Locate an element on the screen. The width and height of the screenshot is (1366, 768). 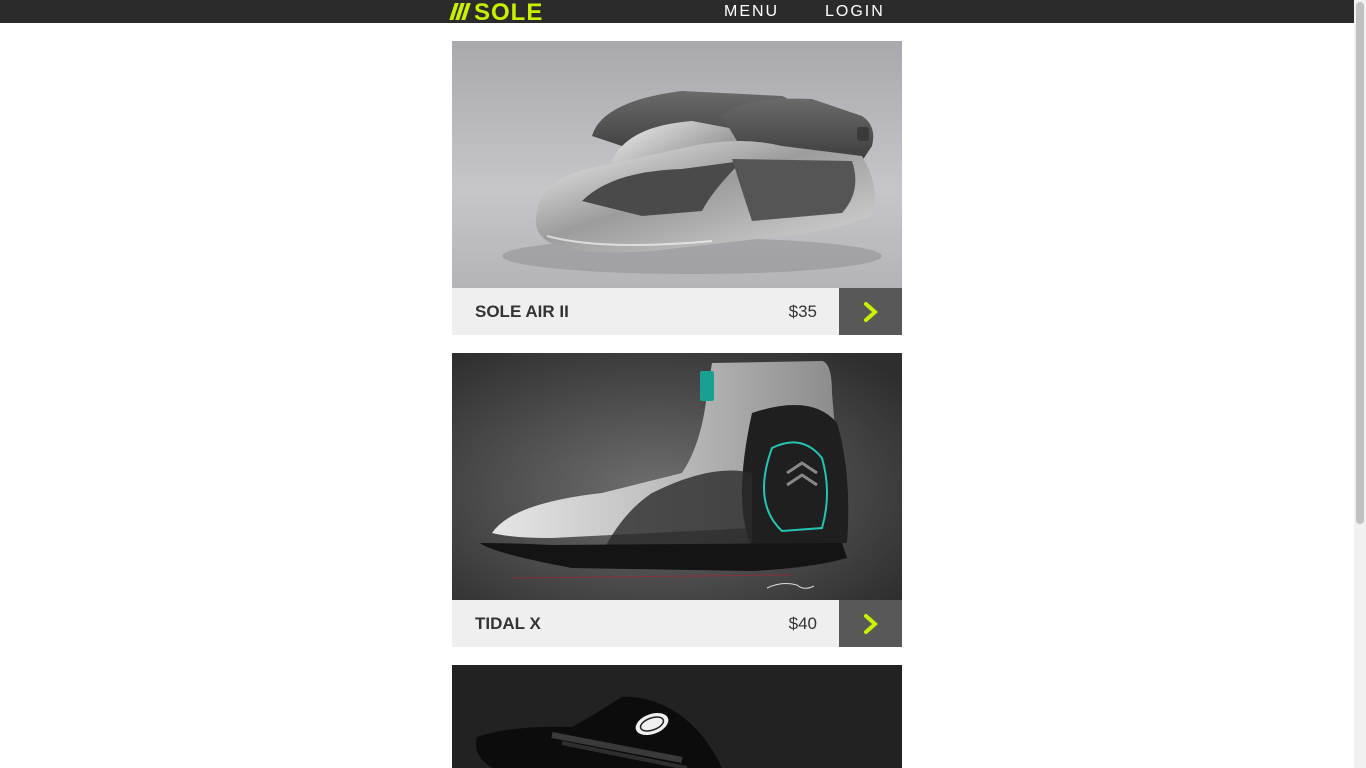
top-nav-bar: SOLE MENU LOGIN is located at coordinates (677, 13).